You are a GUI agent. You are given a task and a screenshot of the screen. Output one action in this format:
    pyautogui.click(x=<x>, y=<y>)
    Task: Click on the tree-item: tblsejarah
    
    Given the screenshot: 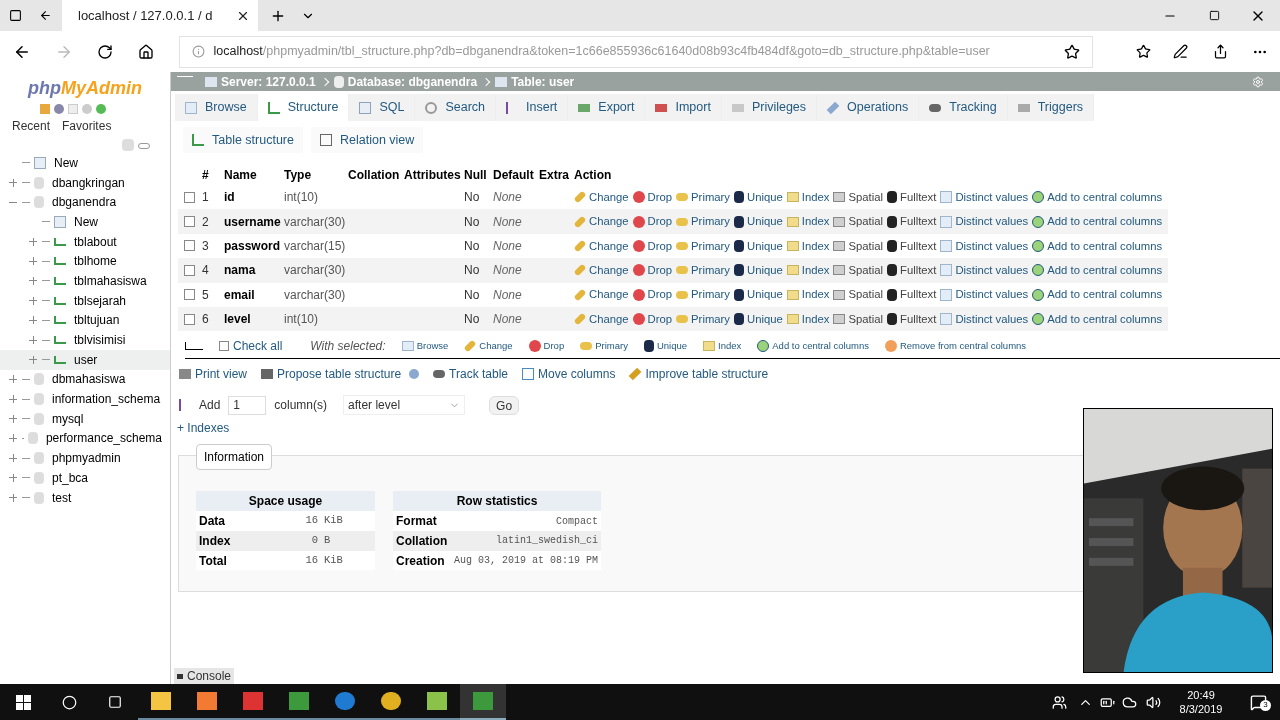 What is the action you would take?
    pyautogui.click(x=85, y=300)
    